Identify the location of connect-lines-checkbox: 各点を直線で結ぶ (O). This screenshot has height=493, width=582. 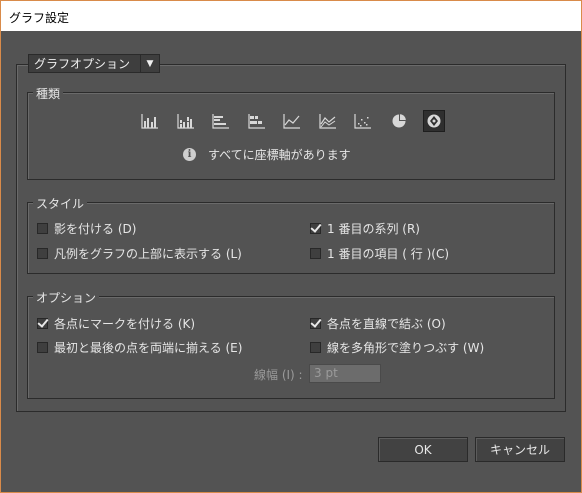
(378, 323).